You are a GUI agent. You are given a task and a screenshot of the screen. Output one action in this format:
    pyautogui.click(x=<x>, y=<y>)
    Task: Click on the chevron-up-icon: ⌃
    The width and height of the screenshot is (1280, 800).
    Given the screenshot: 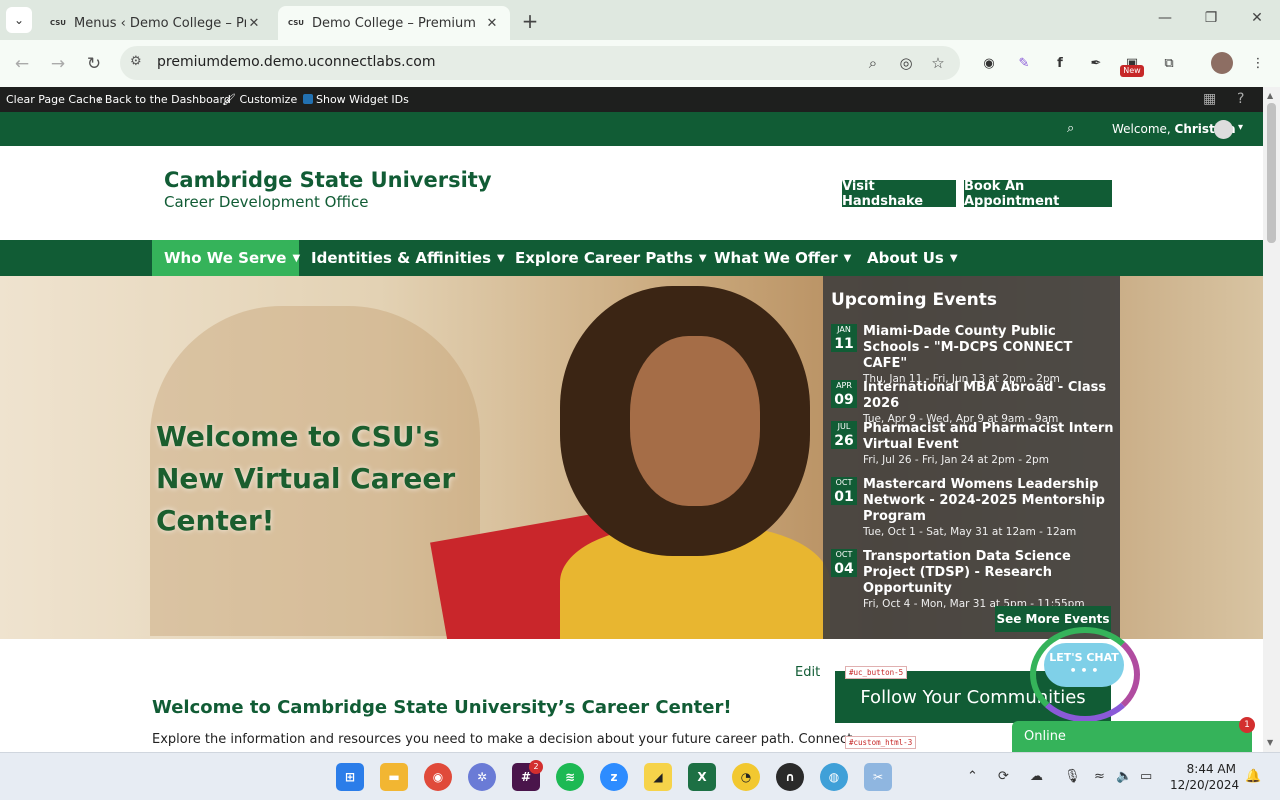 What is the action you would take?
    pyautogui.click(x=972, y=776)
    